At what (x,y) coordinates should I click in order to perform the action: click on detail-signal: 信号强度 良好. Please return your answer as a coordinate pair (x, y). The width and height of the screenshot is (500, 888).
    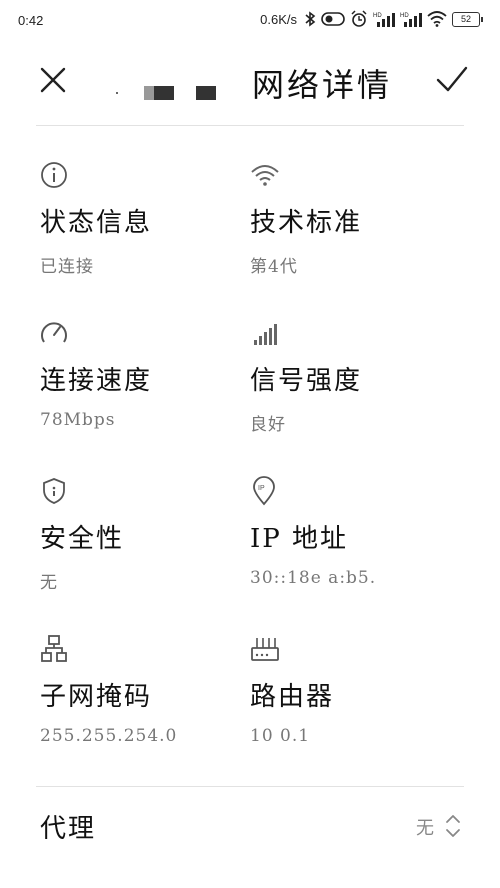
    Looking at the image, I should click on (355, 388).